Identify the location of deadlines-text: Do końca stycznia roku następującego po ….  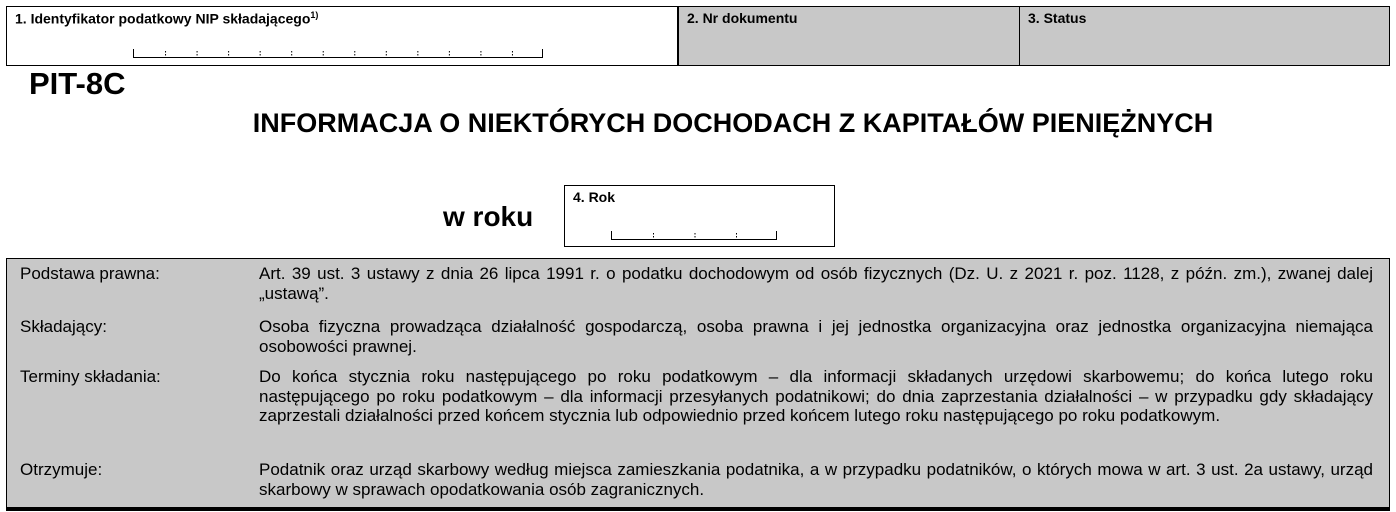
(816, 396).